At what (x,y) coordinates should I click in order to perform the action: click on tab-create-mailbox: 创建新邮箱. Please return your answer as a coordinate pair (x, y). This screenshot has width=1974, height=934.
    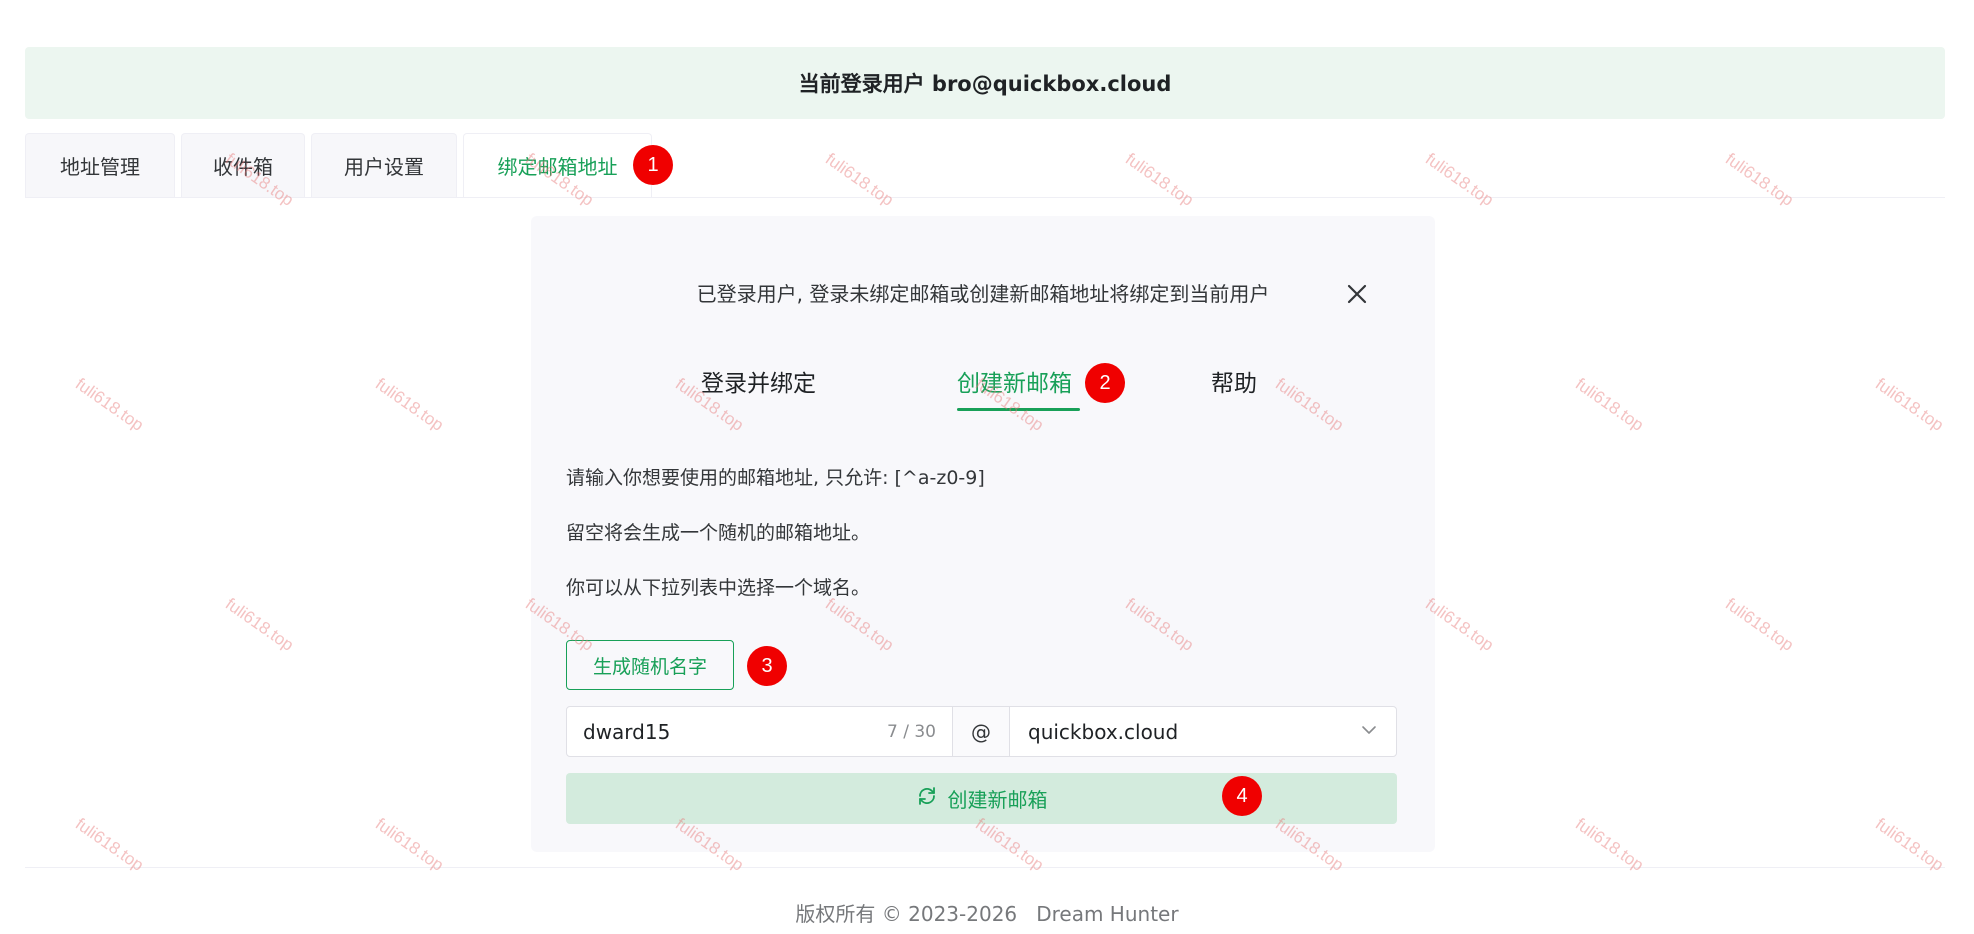
    Looking at the image, I should click on (1014, 386).